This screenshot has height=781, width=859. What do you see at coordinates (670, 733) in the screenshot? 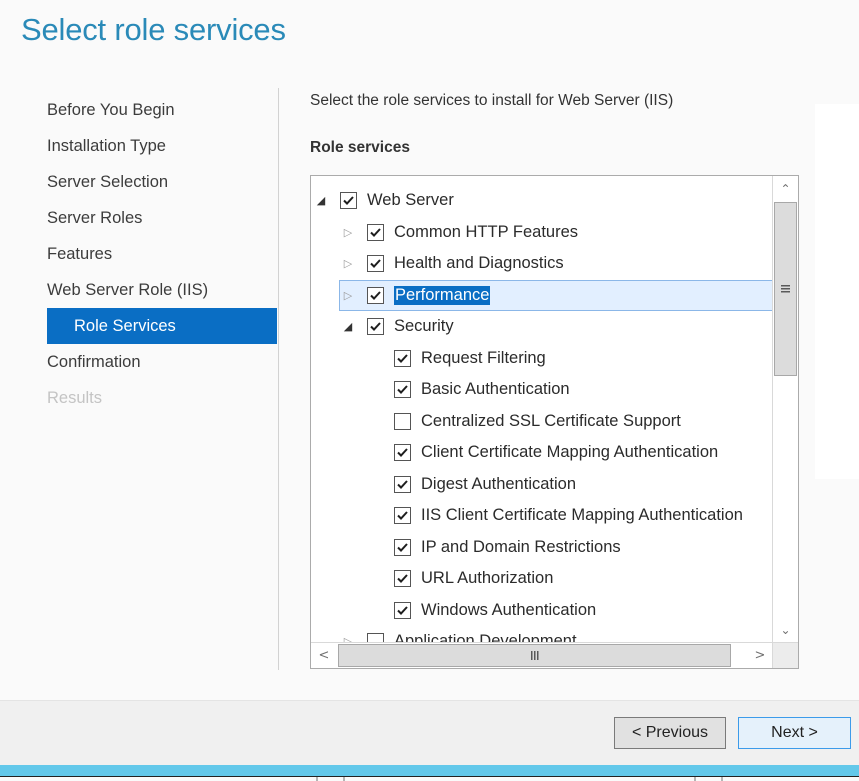
I see `previous-button: < Previous` at bounding box center [670, 733].